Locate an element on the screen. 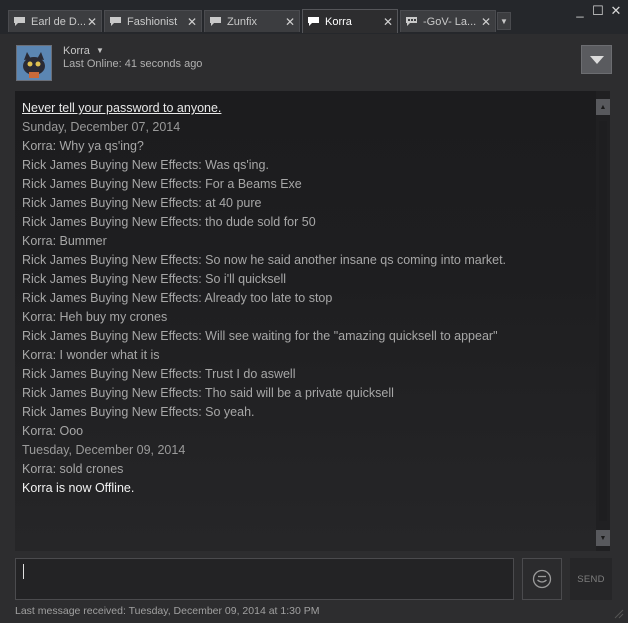 This screenshot has width=628, height=623. tab-earl: Earl de D... ✕ is located at coordinates (55, 21).